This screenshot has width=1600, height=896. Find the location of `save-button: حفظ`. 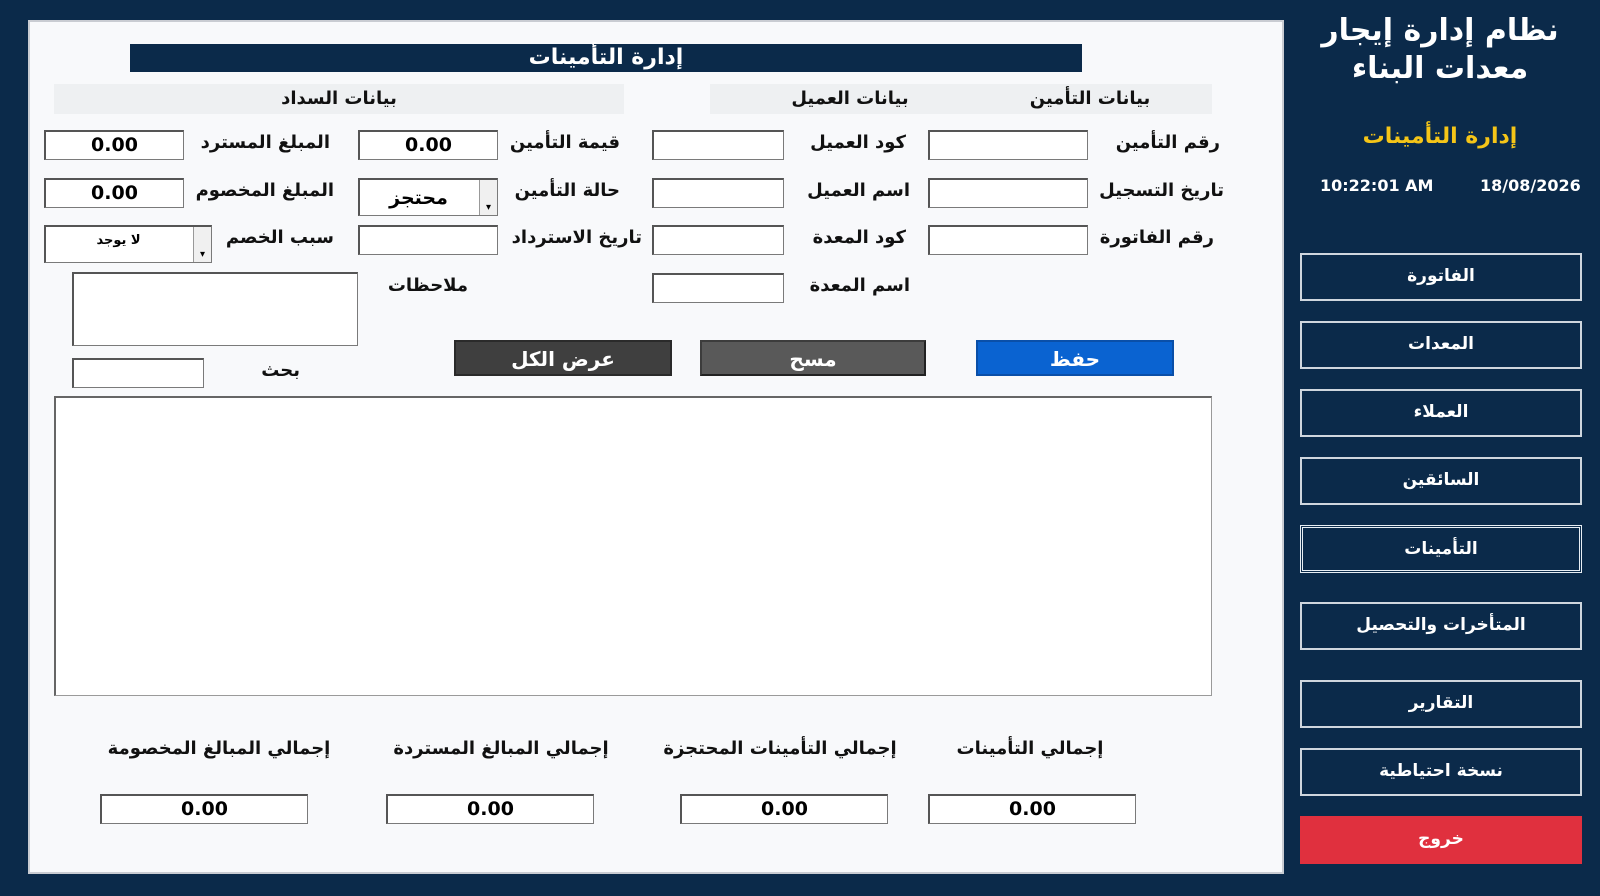

save-button: حفظ is located at coordinates (1075, 358).